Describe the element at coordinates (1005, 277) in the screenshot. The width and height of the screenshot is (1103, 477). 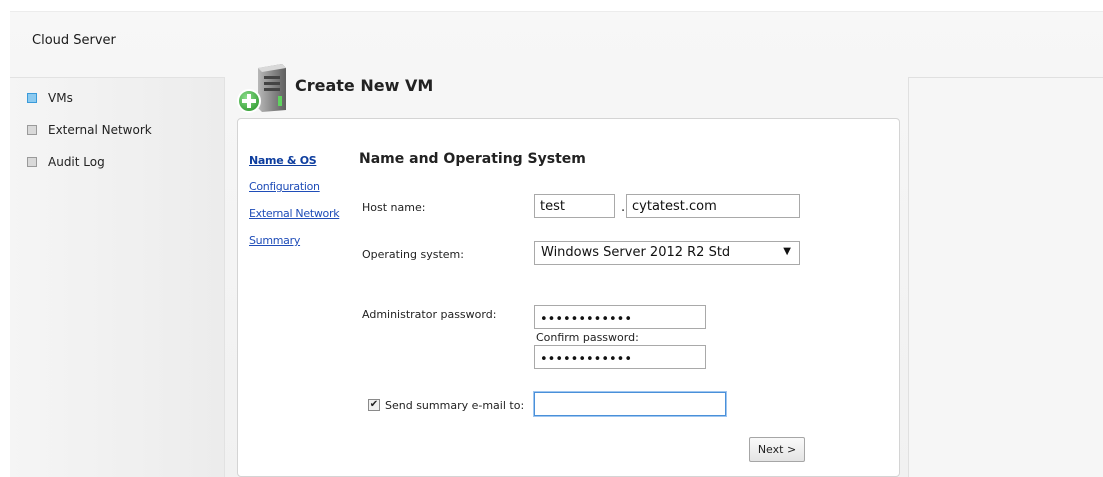
I see `right-panel` at that location.